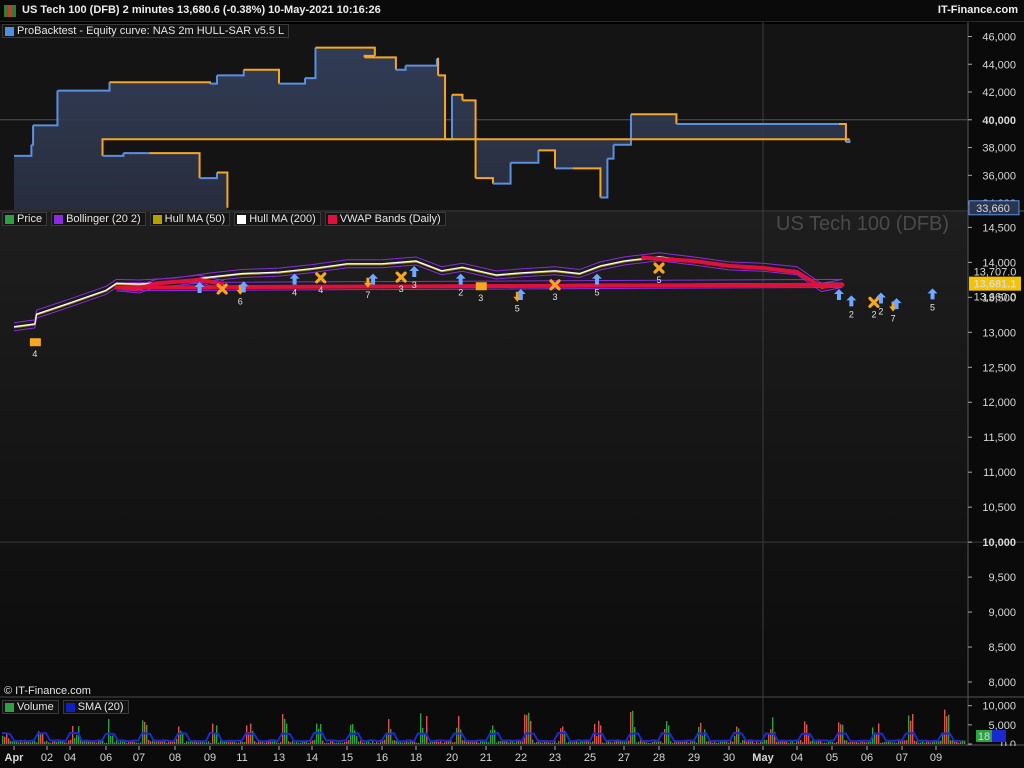  Describe the element at coordinates (995, 283) in the screenshot. I see `price-tag: 13,681.1` at that location.